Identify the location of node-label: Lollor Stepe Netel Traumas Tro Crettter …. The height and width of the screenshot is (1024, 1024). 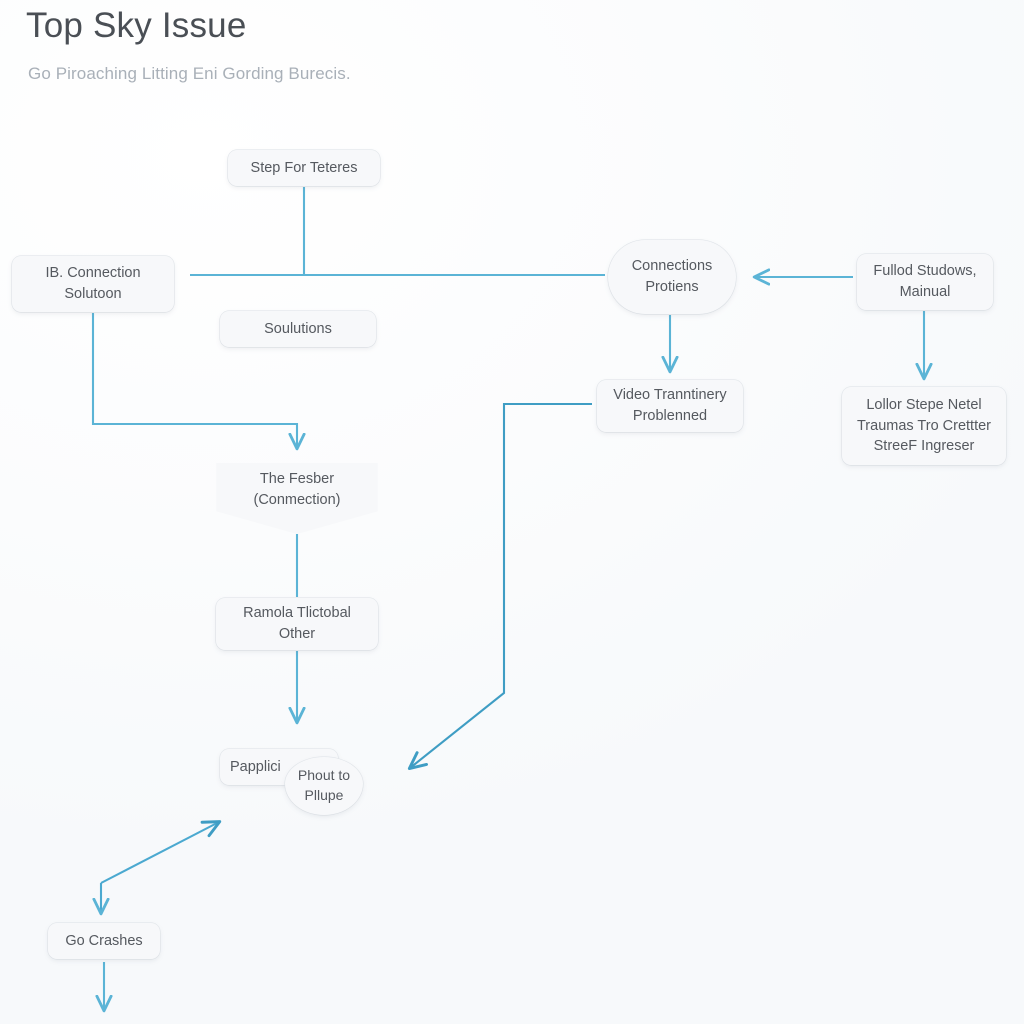
(924, 426).